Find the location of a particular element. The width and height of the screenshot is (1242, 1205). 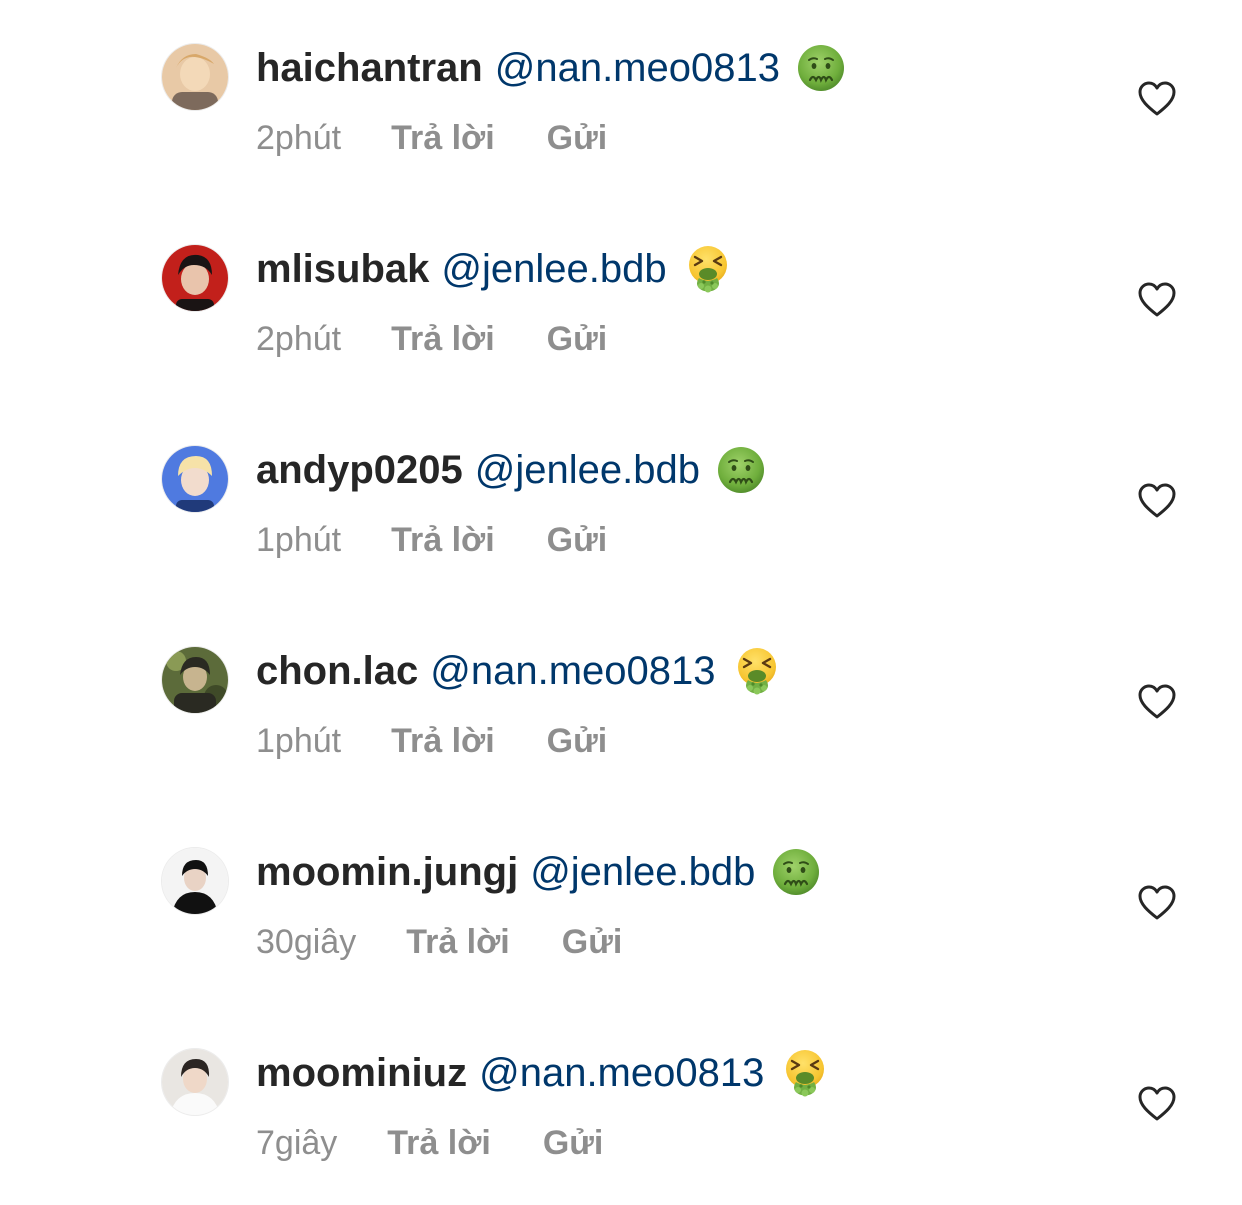

comment-text: moomin.jungj @jenlee.bdb is located at coordinates (538, 872).